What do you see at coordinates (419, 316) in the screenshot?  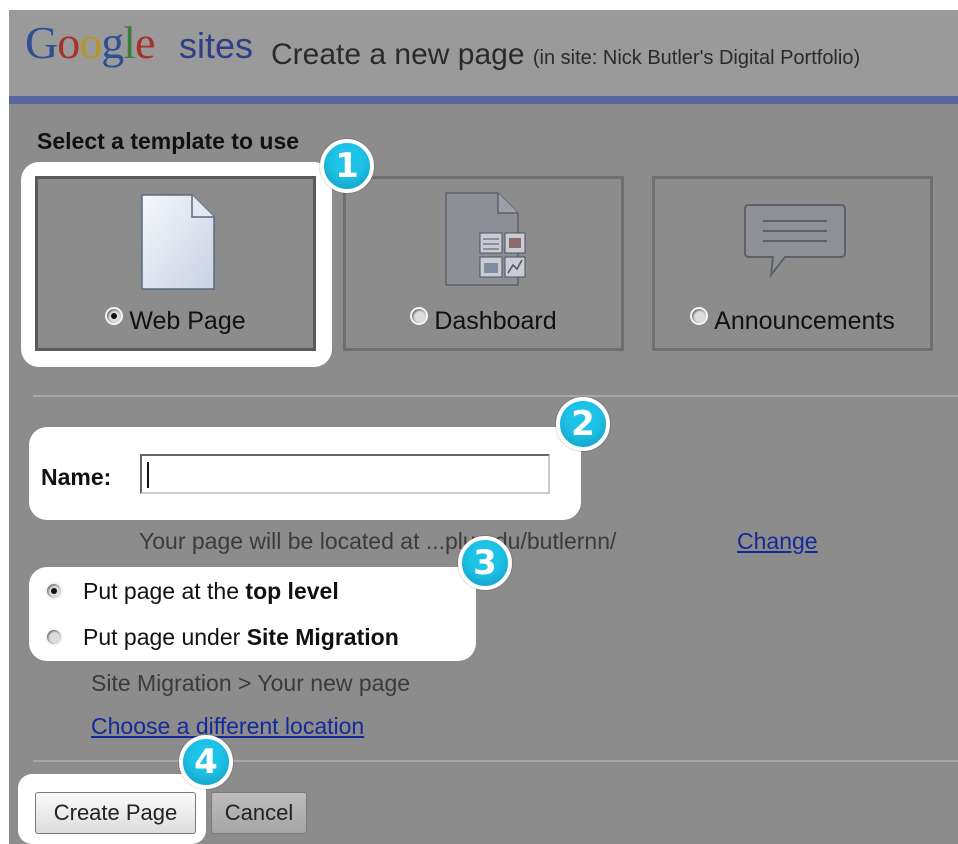 I see `radio-dashboard` at bounding box center [419, 316].